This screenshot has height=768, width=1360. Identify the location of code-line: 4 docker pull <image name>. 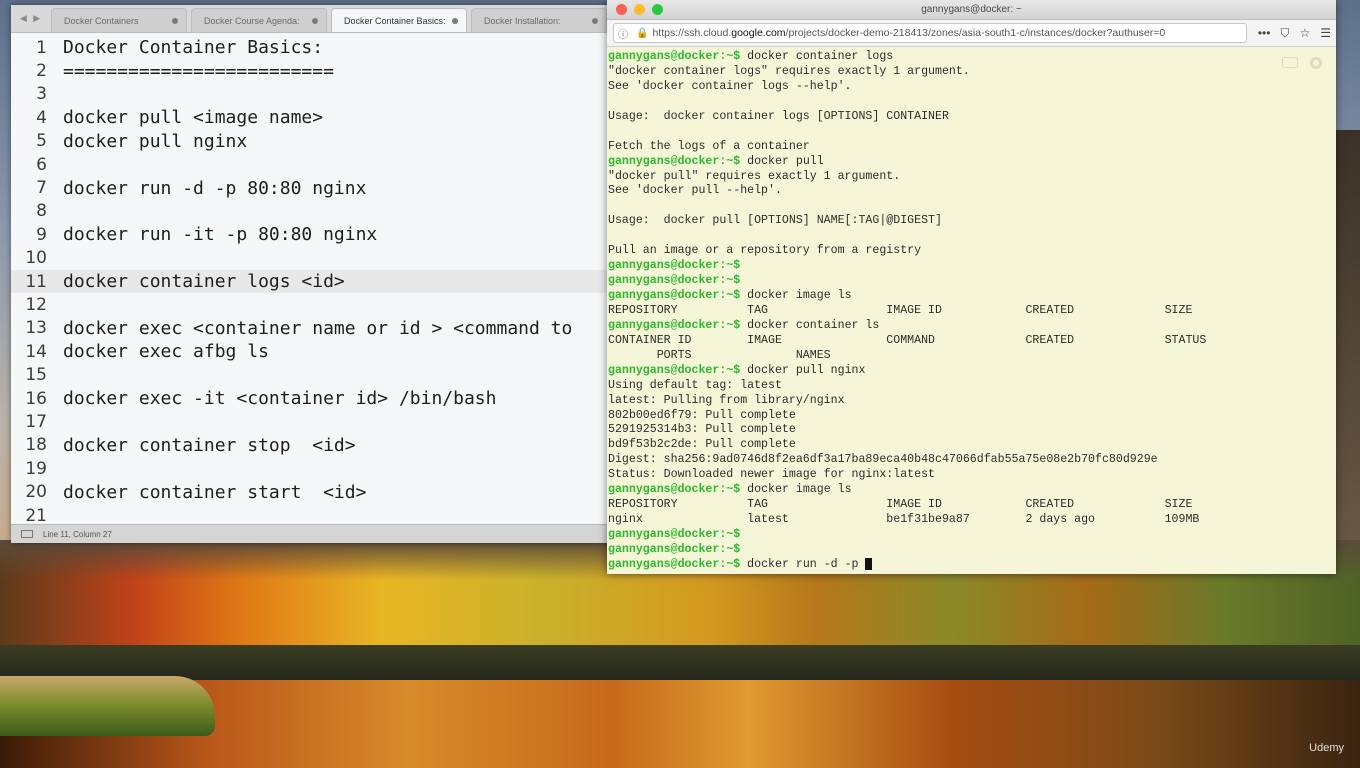
(311, 117).